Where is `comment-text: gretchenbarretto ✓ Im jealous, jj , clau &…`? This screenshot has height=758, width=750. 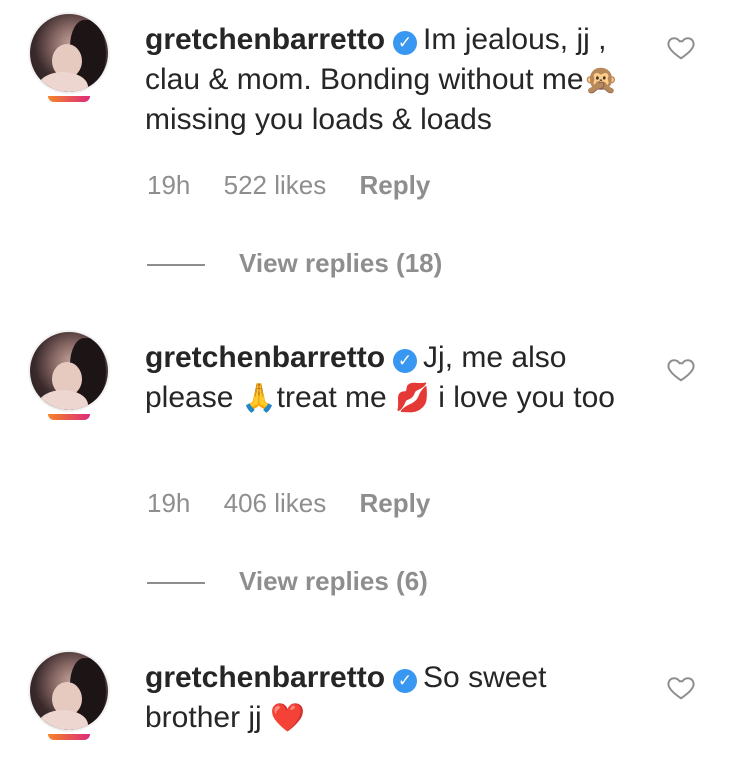 comment-text: gretchenbarretto ✓ Im jealous, jj , clau &… is located at coordinates (390, 80).